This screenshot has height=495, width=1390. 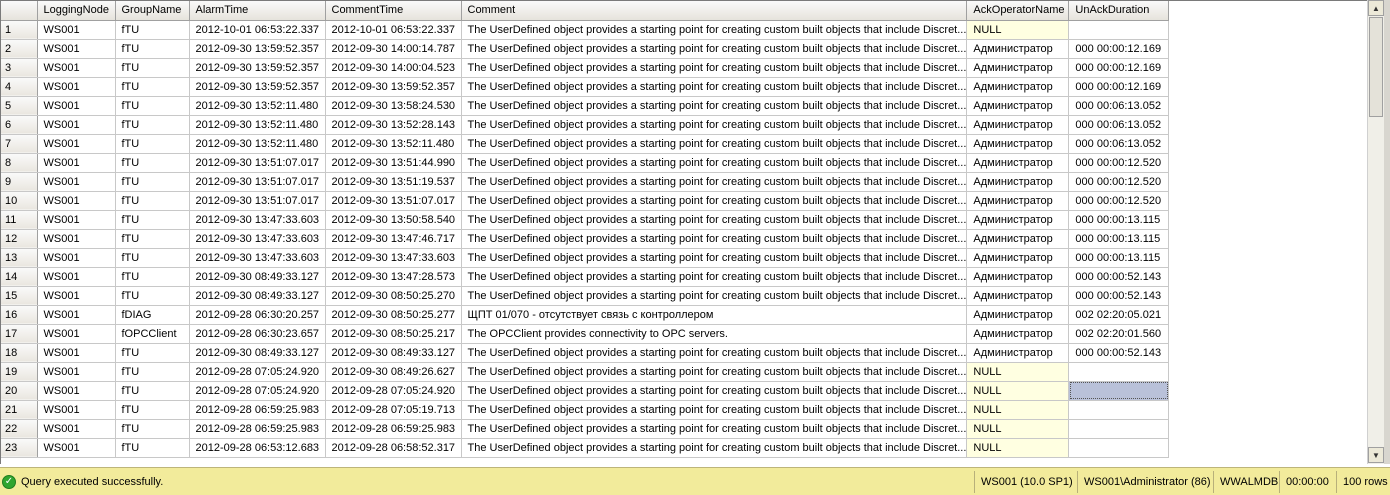 I want to click on column-header-commenttime: CommentTime, so click(x=393, y=11).